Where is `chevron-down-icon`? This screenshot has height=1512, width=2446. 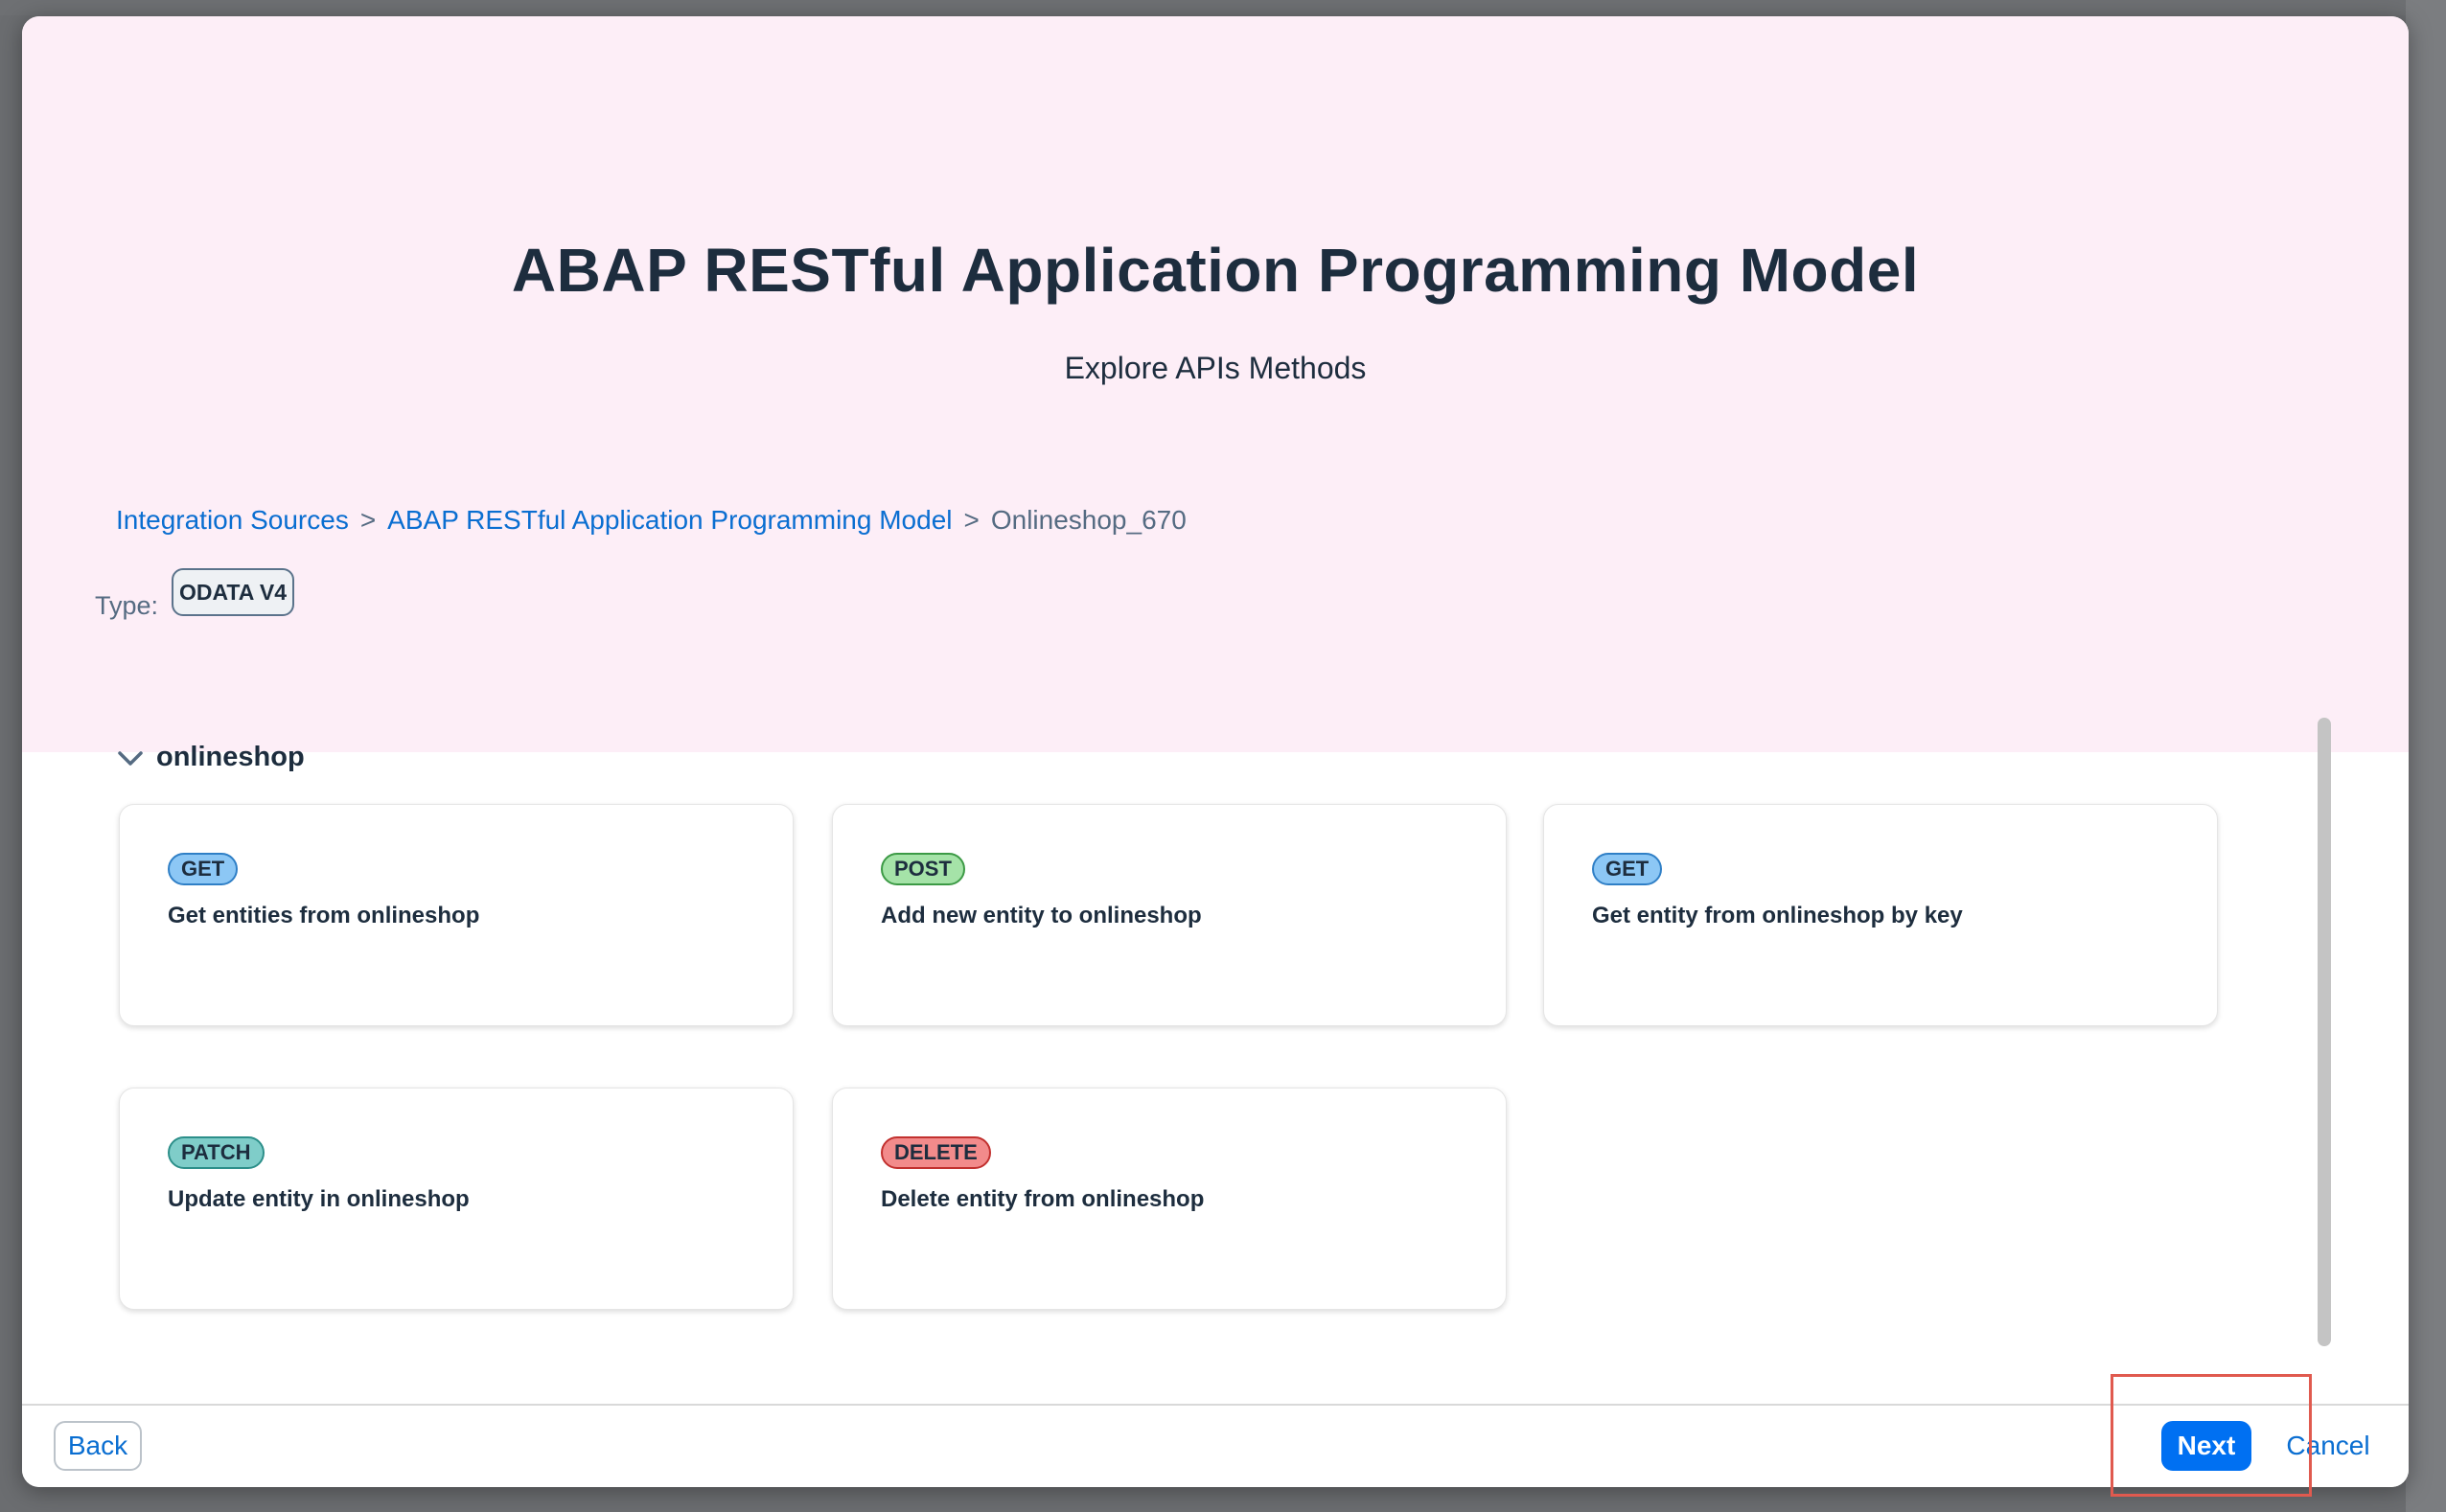 chevron-down-icon is located at coordinates (130, 758).